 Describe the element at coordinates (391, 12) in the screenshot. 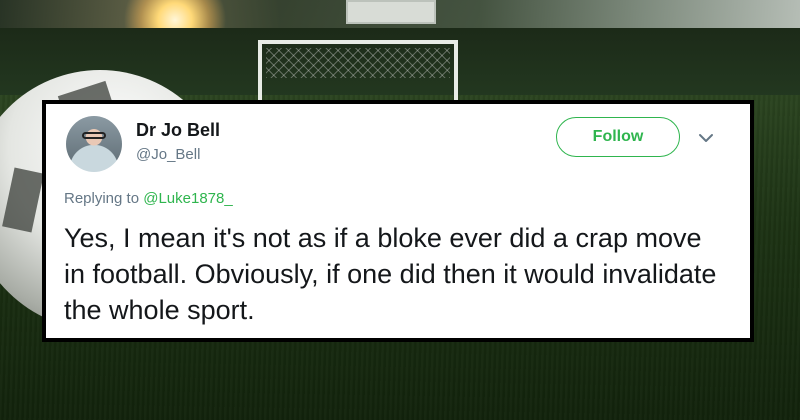

I see `sign-board` at that location.